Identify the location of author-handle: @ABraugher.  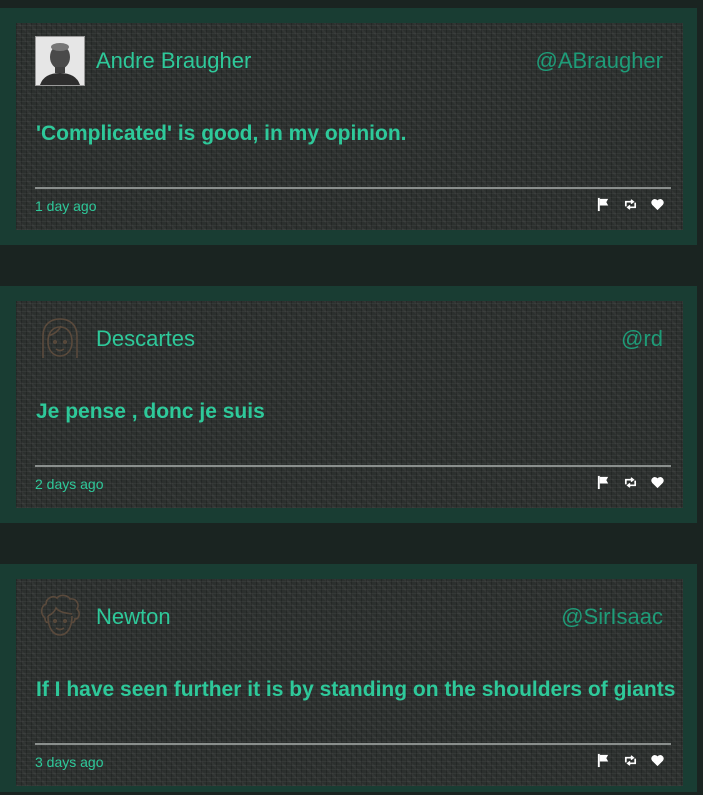
(599, 61).